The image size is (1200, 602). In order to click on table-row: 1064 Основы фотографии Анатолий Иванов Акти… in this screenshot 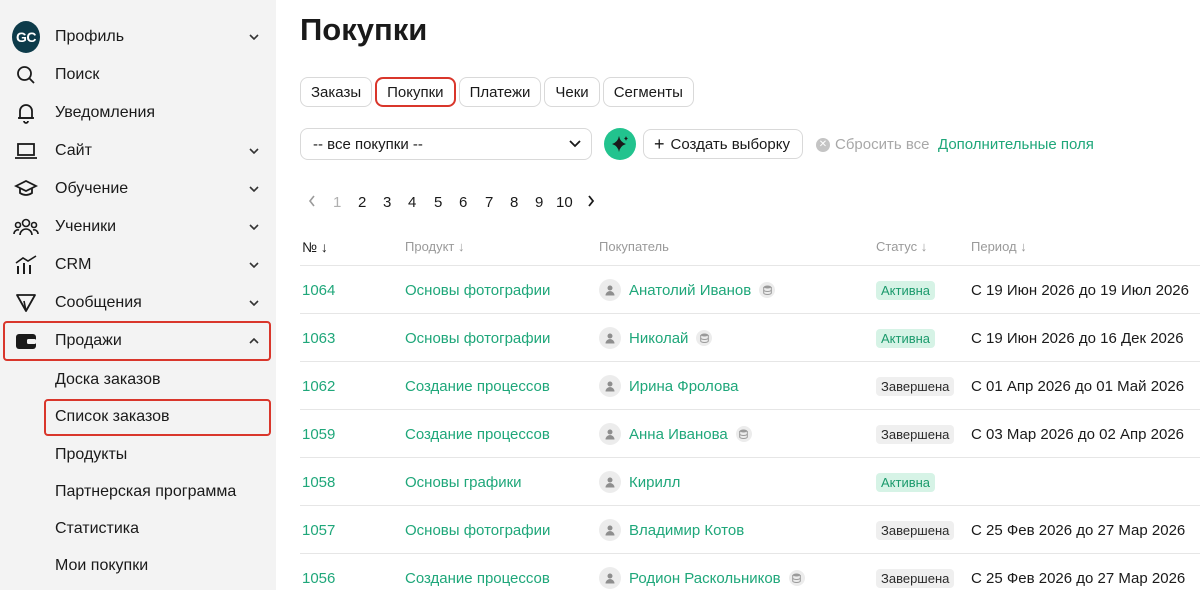, I will do `click(750, 289)`.